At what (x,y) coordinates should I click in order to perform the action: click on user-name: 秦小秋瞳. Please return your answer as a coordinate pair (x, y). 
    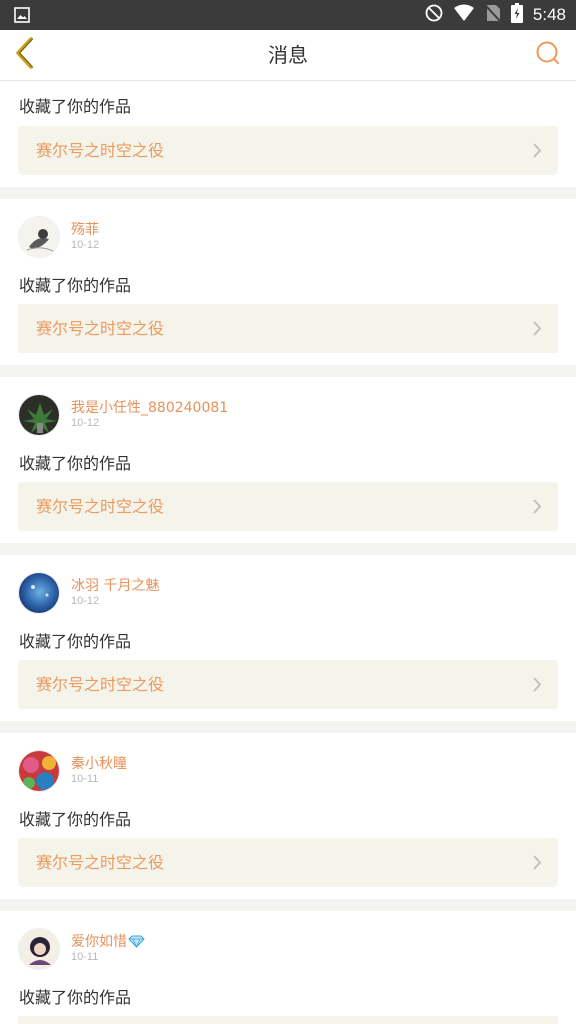
    Looking at the image, I should click on (99, 763).